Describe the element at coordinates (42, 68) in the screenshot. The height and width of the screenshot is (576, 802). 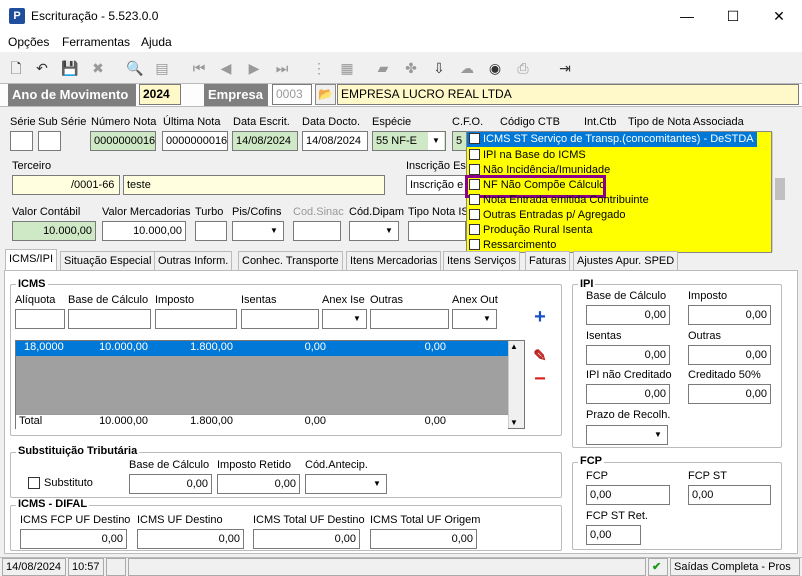
I see `undo-icon: ↶` at that location.